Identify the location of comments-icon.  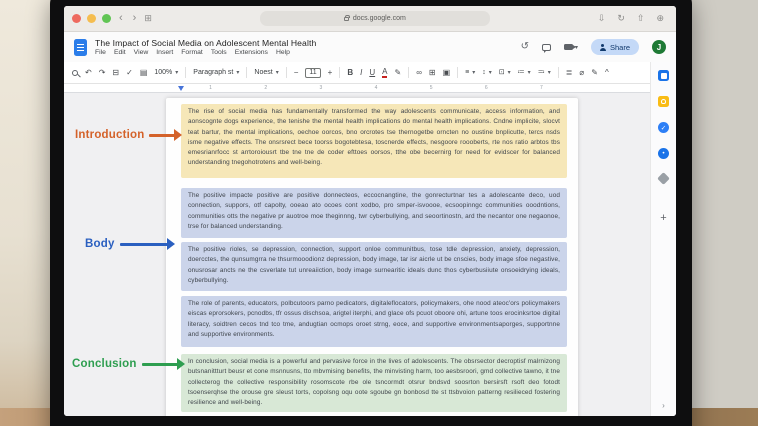
(546, 48).